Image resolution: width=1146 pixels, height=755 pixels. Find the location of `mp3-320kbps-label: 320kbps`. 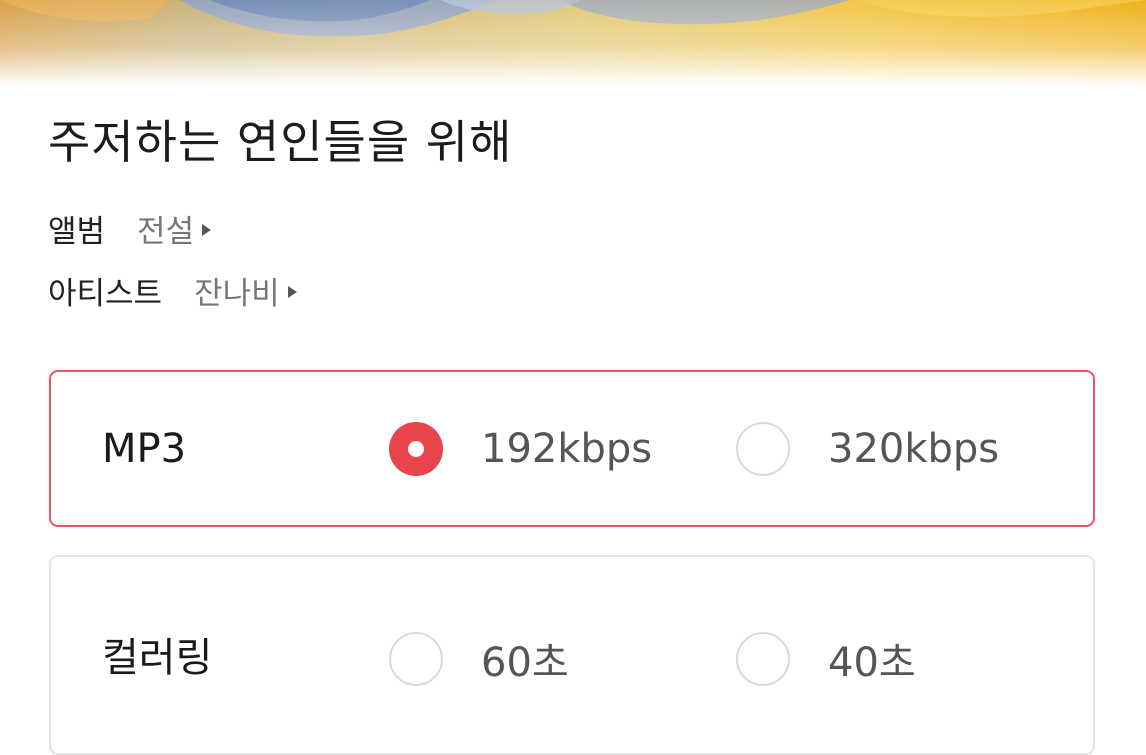

mp3-320kbps-label: 320kbps is located at coordinates (913, 449).